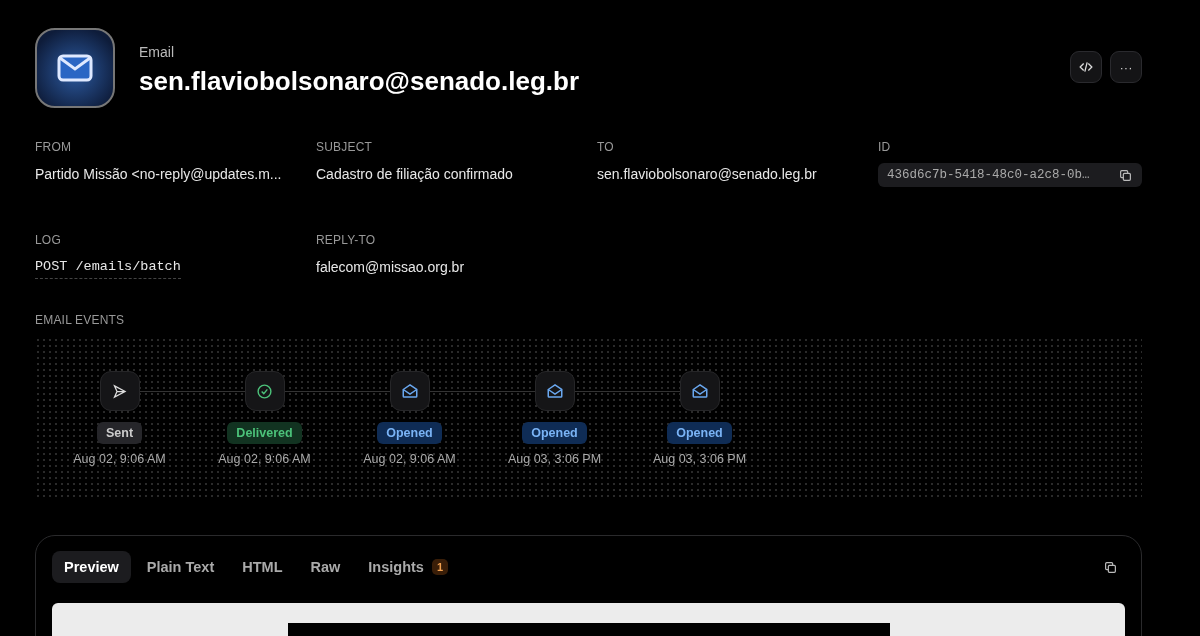 The height and width of the screenshot is (636, 1200). I want to click on code-button, so click(1086, 67).